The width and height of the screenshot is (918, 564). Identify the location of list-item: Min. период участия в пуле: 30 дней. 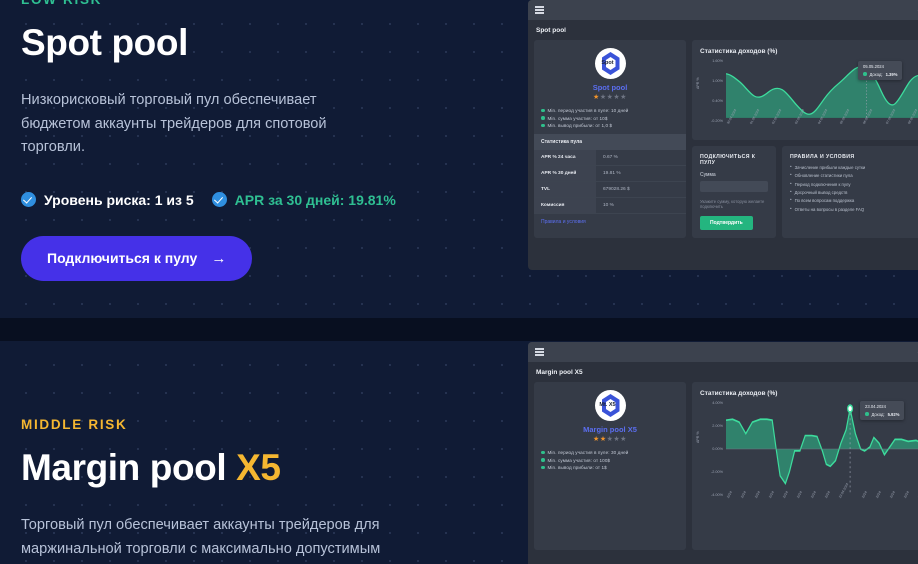
(613, 452).